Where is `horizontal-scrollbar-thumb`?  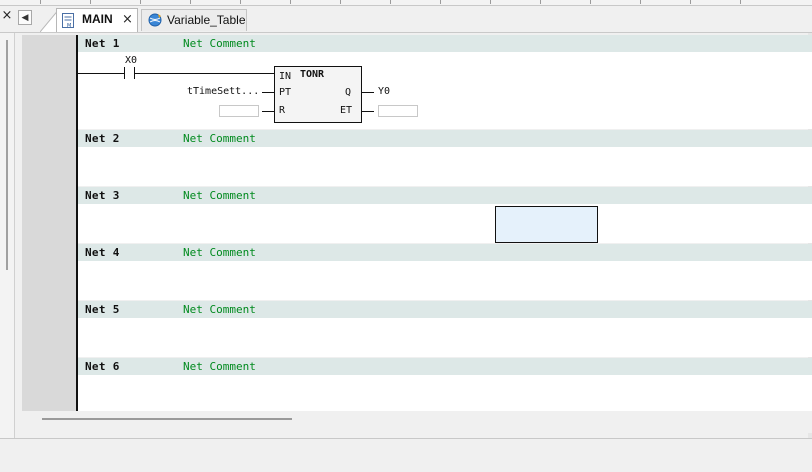 horizontal-scrollbar-thumb is located at coordinates (167, 419).